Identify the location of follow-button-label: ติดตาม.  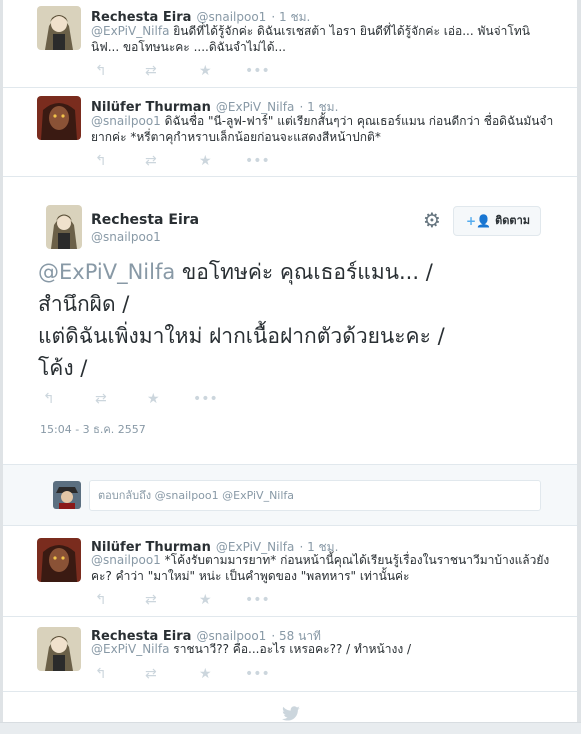
(512, 220).